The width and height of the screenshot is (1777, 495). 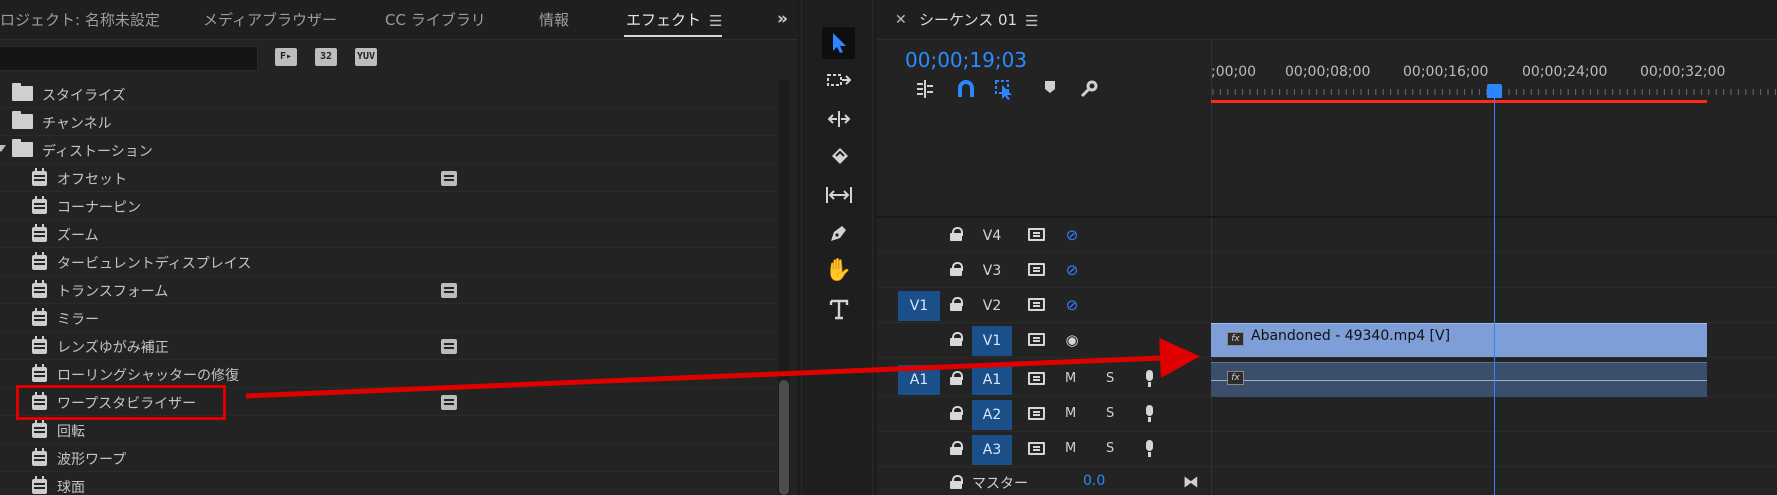 I want to click on list-item: ローリングシャッターの修復, so click(x=387, y=374).